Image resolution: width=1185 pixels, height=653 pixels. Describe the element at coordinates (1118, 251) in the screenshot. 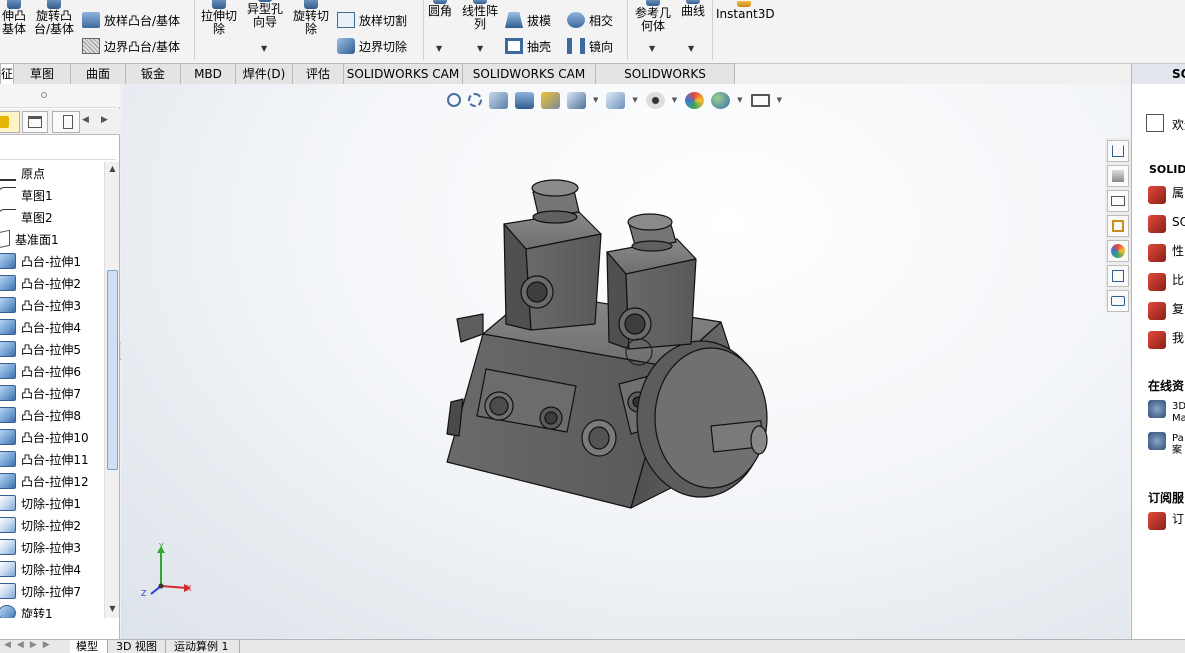

I see `appearances-tab` at that location.